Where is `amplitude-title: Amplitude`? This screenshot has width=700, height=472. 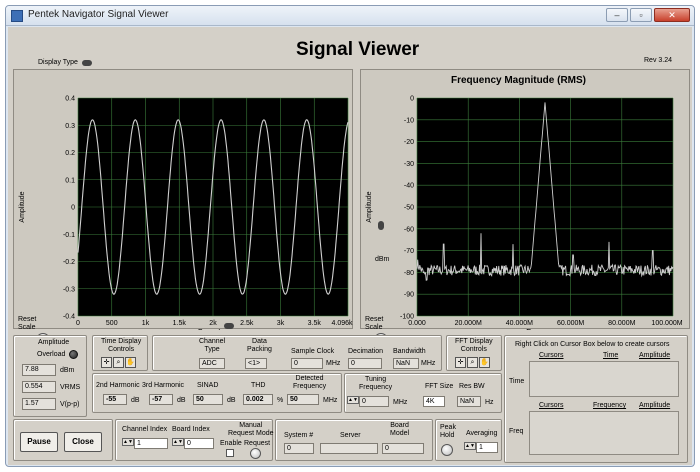
amplitude-title: Amplitude is located at coordinates (54, 342).